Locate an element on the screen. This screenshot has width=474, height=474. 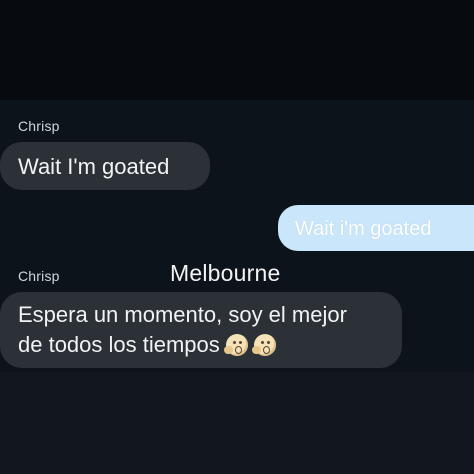
message-text-line-wrap: de todos los tiempos is located at coordinates (208, 345).